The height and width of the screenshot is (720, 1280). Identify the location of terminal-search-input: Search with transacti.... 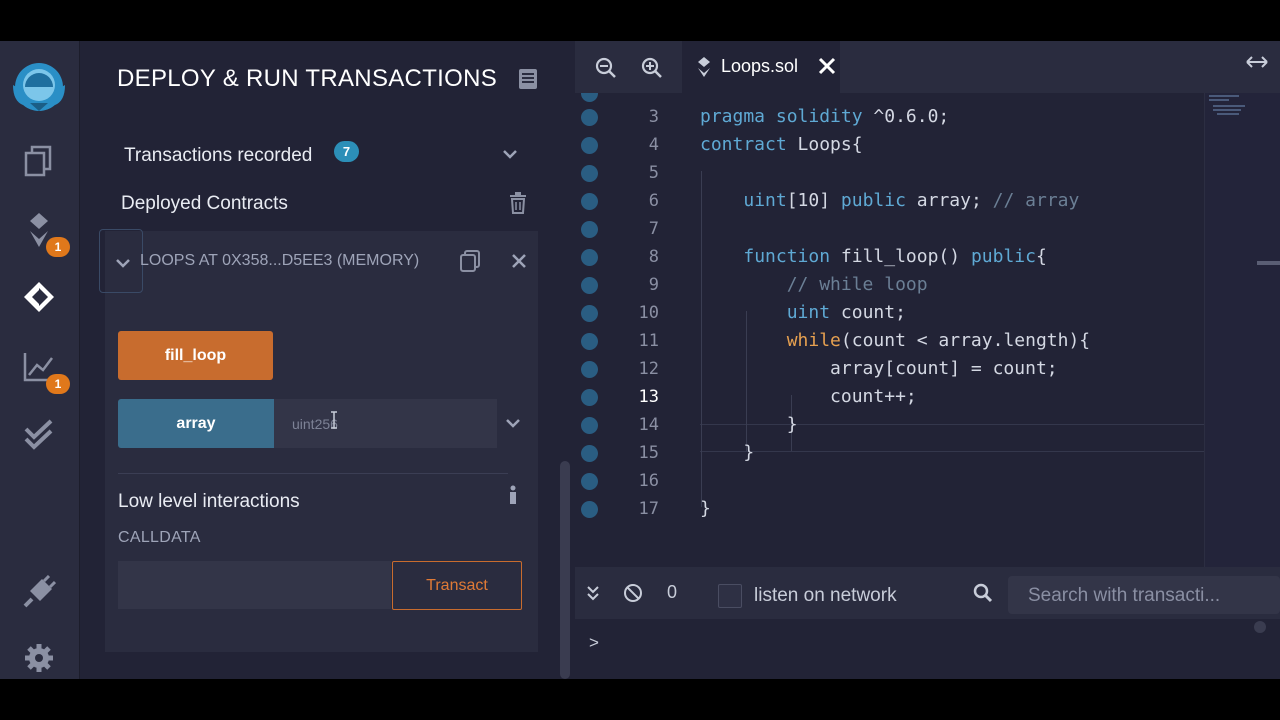
(1144, 595).